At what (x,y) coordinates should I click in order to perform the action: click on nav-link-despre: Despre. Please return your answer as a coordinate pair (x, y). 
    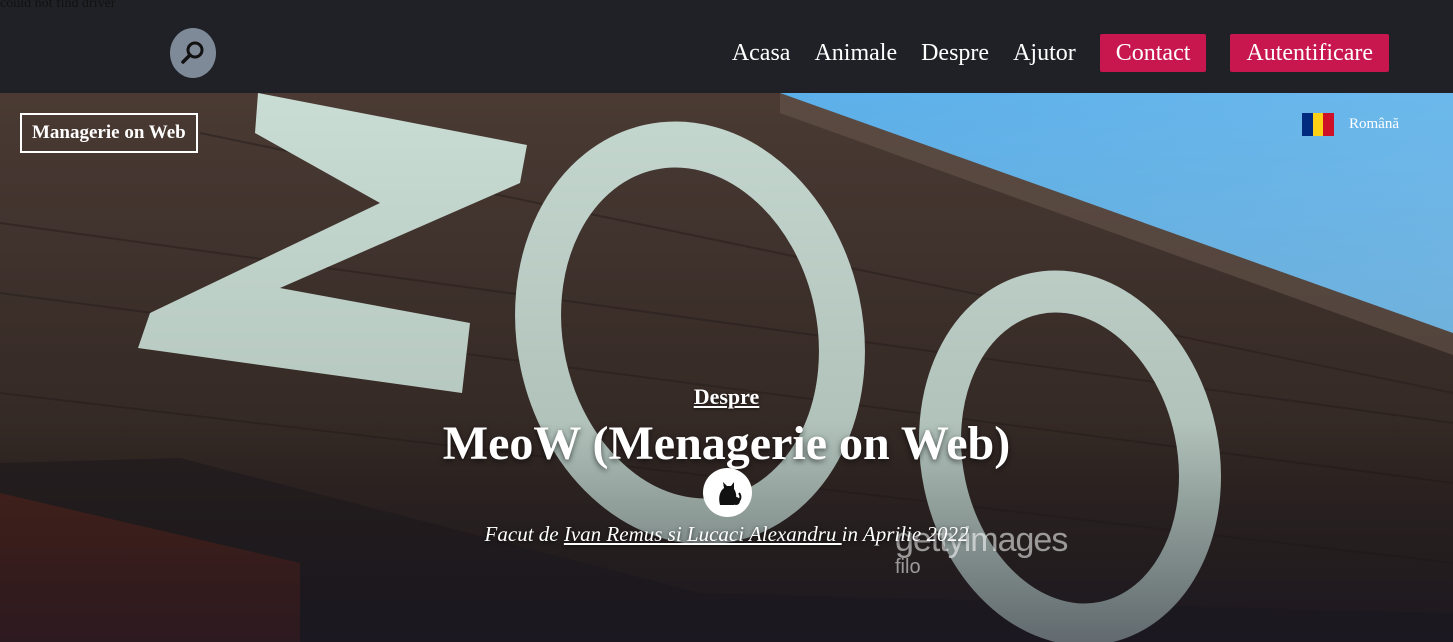
    Looking at the image, I should click on (955, 53).